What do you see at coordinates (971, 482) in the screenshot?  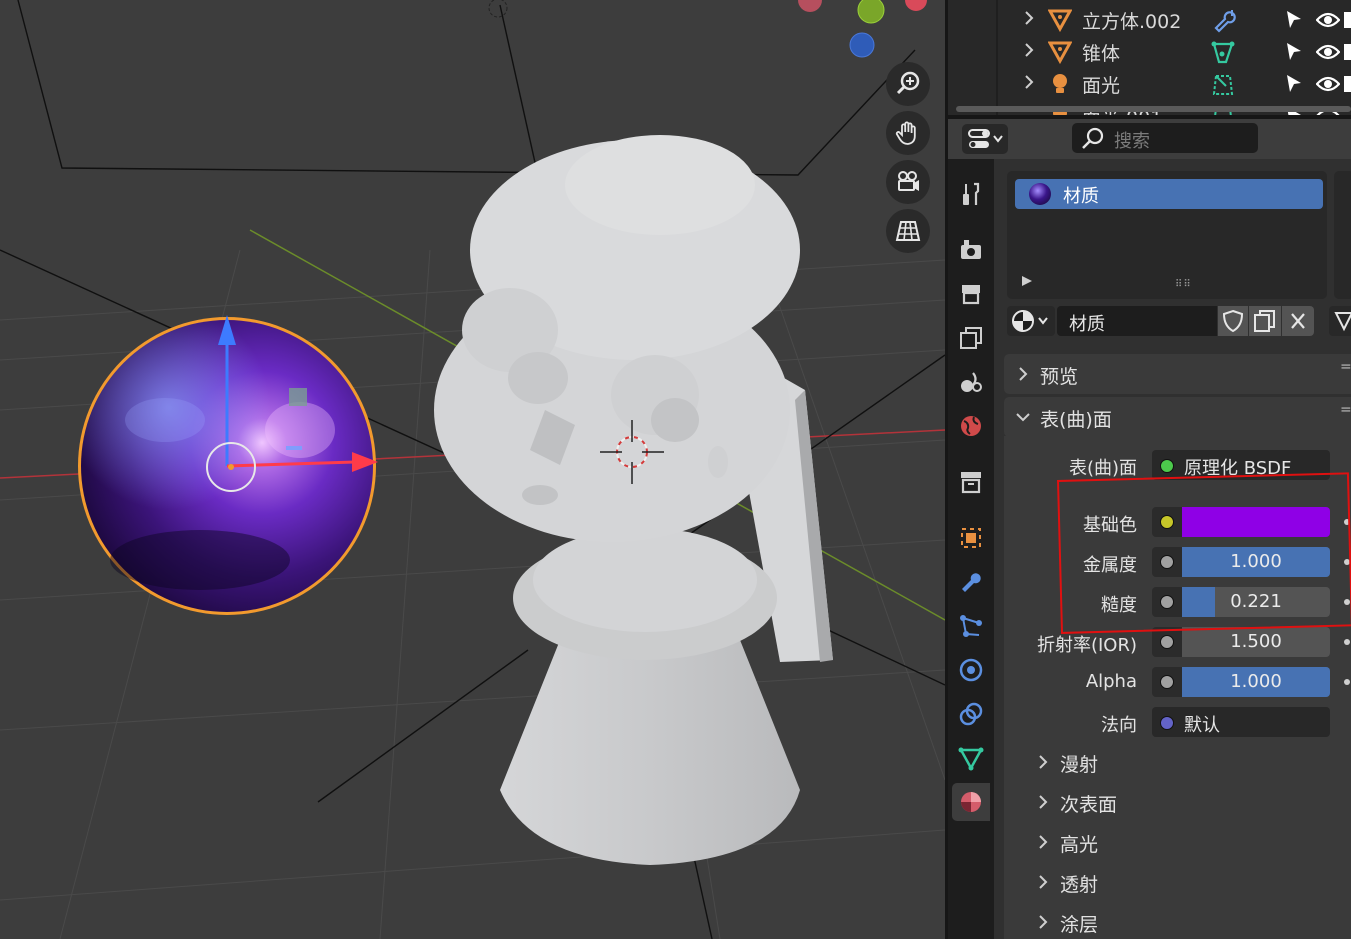 I see `tab-collection` at bounding box center [971, 482].